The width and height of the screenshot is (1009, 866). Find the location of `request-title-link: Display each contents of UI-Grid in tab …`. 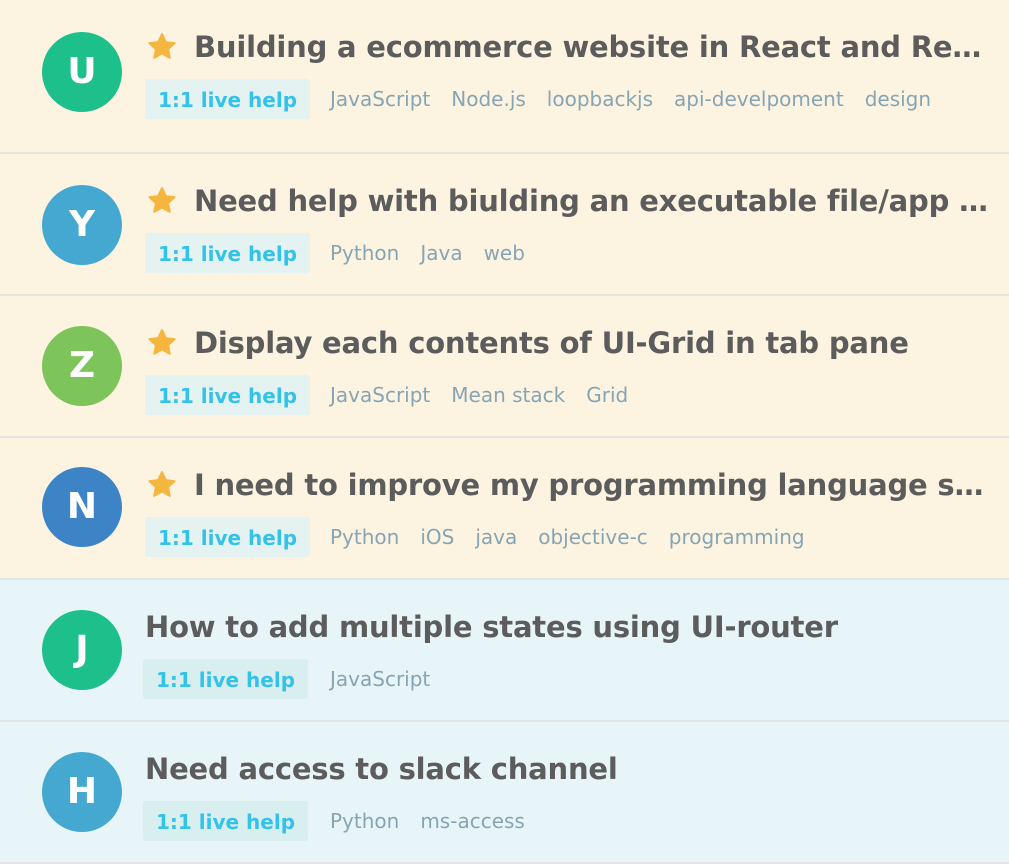

request-title-link: Display each contents of UI-Grid in tab … is located at coordinates (551, 343).